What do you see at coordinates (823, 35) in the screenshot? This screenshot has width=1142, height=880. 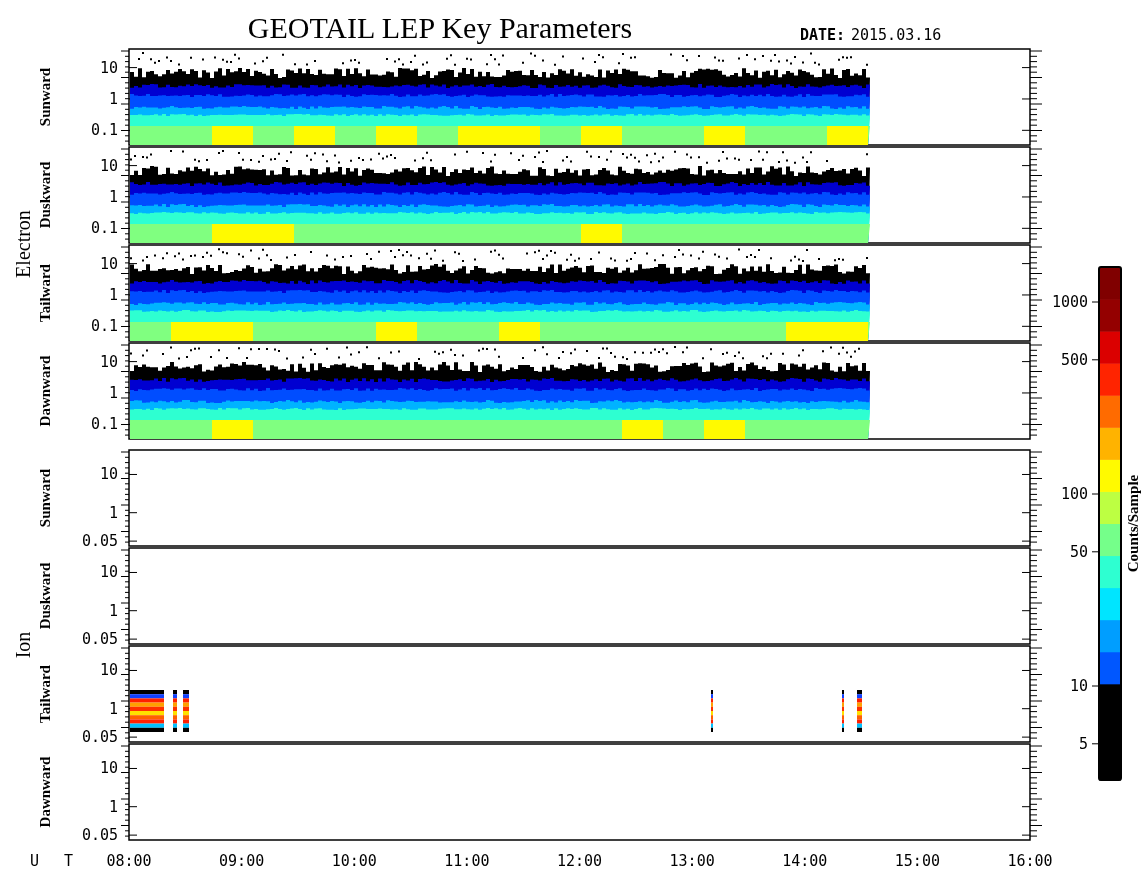 I see `date-label: DATE:` at bounding box center [823, 35].